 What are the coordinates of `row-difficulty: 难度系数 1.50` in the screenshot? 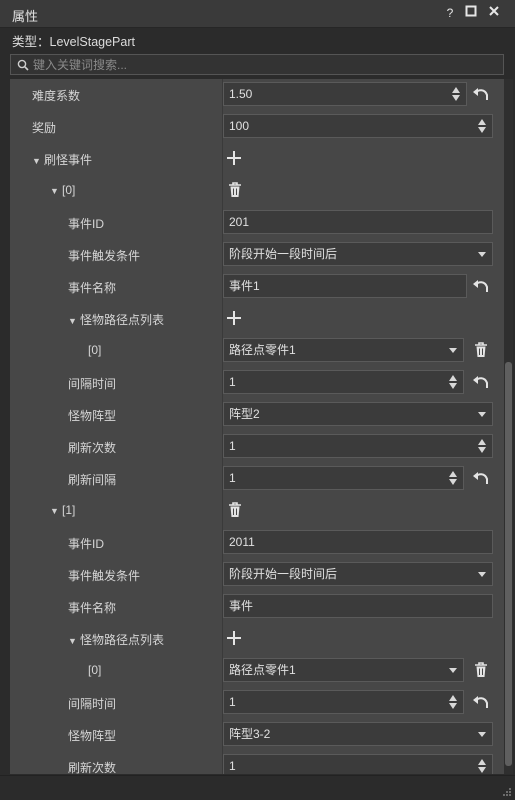 It's located at (257, 95).